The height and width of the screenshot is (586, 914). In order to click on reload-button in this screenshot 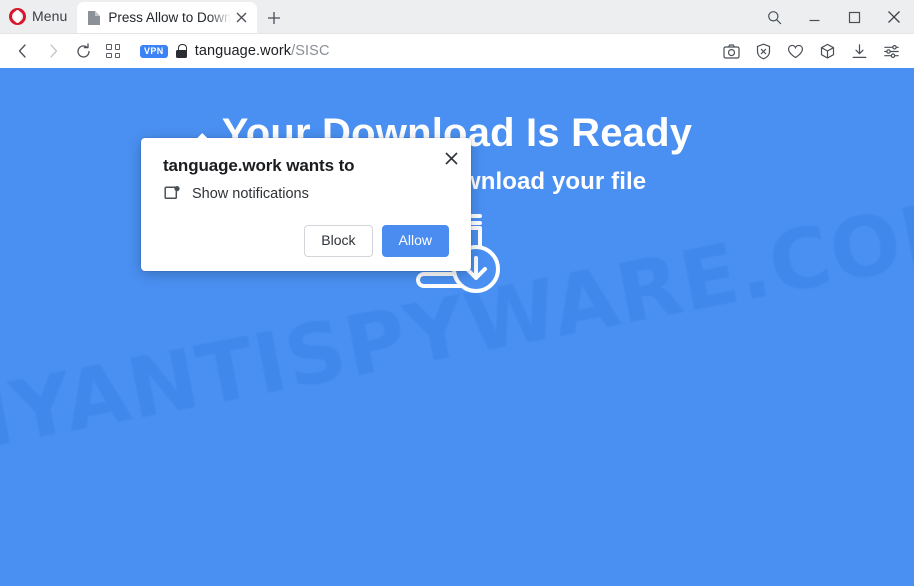, I will do `click(83, 51)`.